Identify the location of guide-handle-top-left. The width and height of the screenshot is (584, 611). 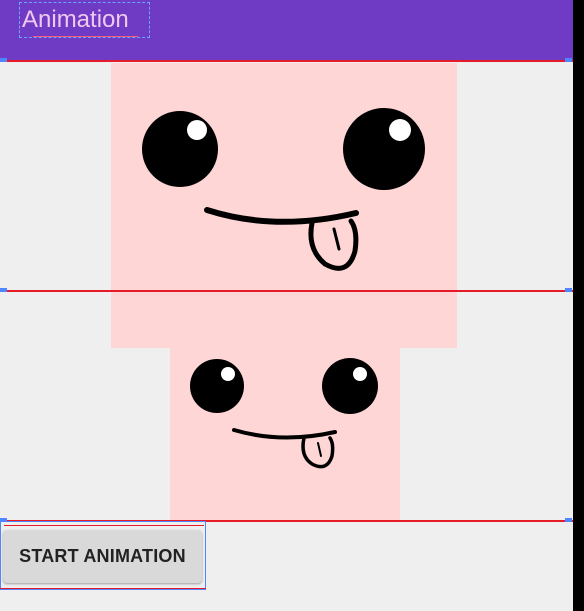
(3, 60).